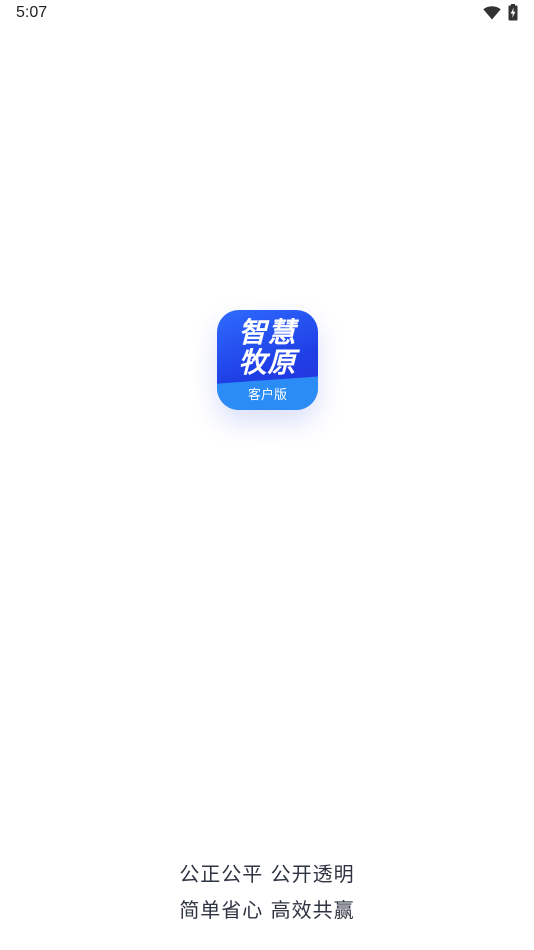 The image size is (534, 950). Describe the element at coordinates (267, 874) in the screenshot. I see `slogan-line-1: 公正公平 公开透明` at that location.